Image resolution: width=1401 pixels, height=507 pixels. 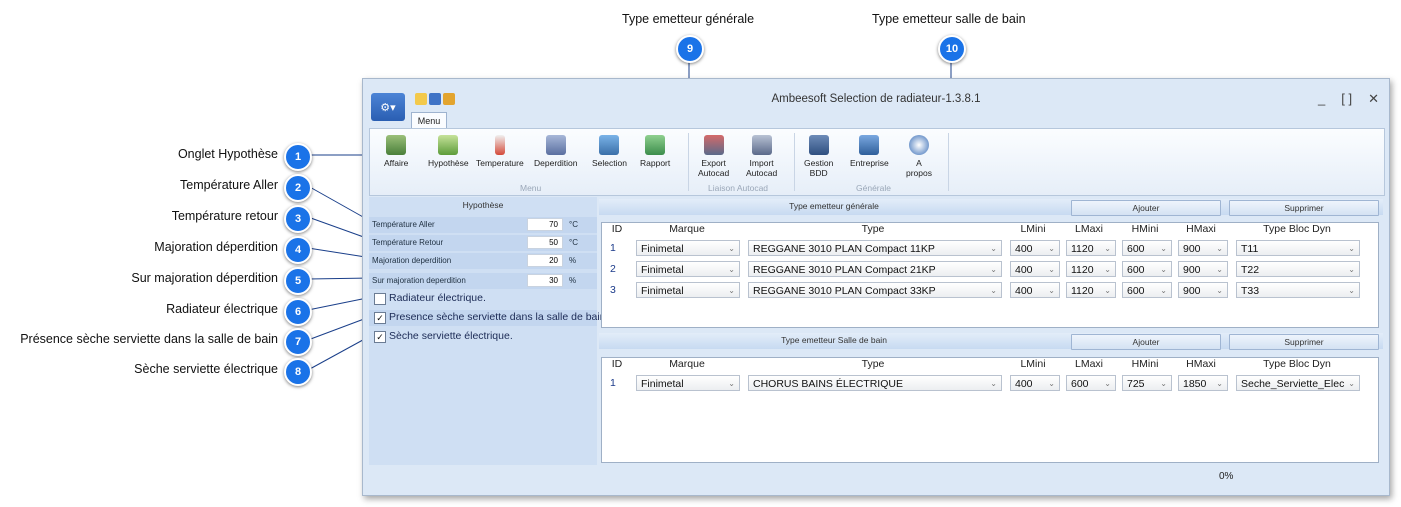 I want to click on general-remove-button: Supprimer, so click(x=1304, y=208).